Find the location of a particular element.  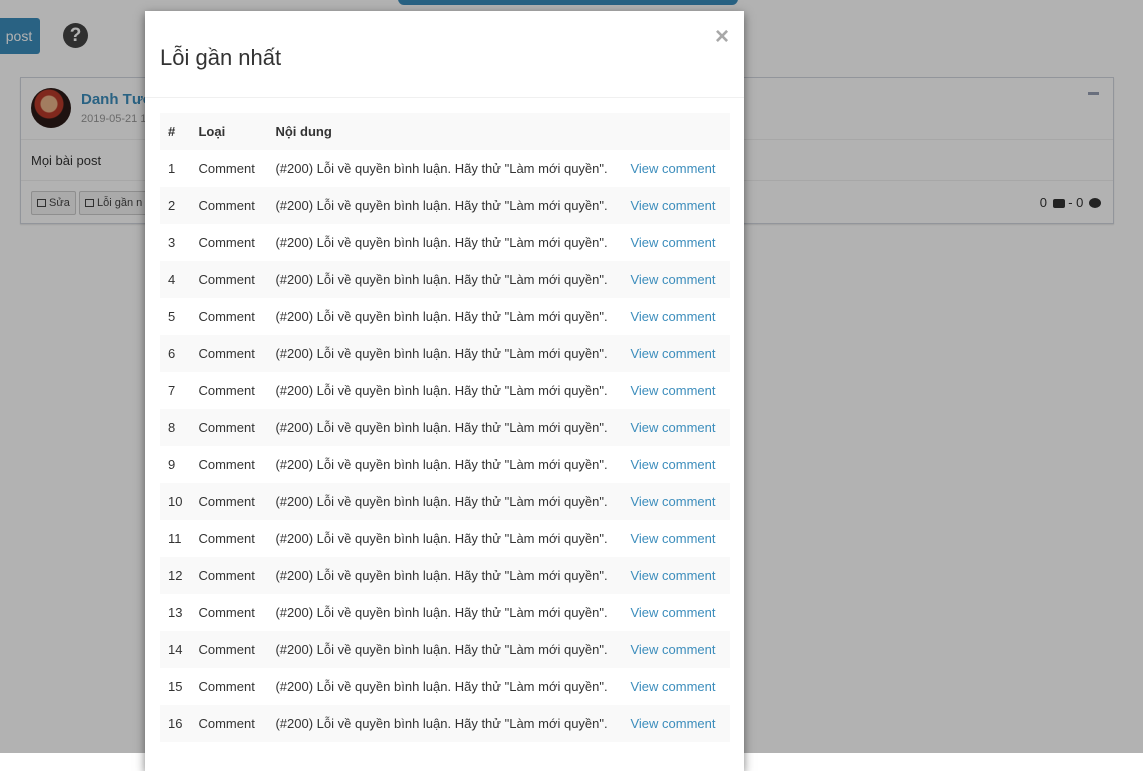

row-number: 13 is located at coordinates (175, 612).